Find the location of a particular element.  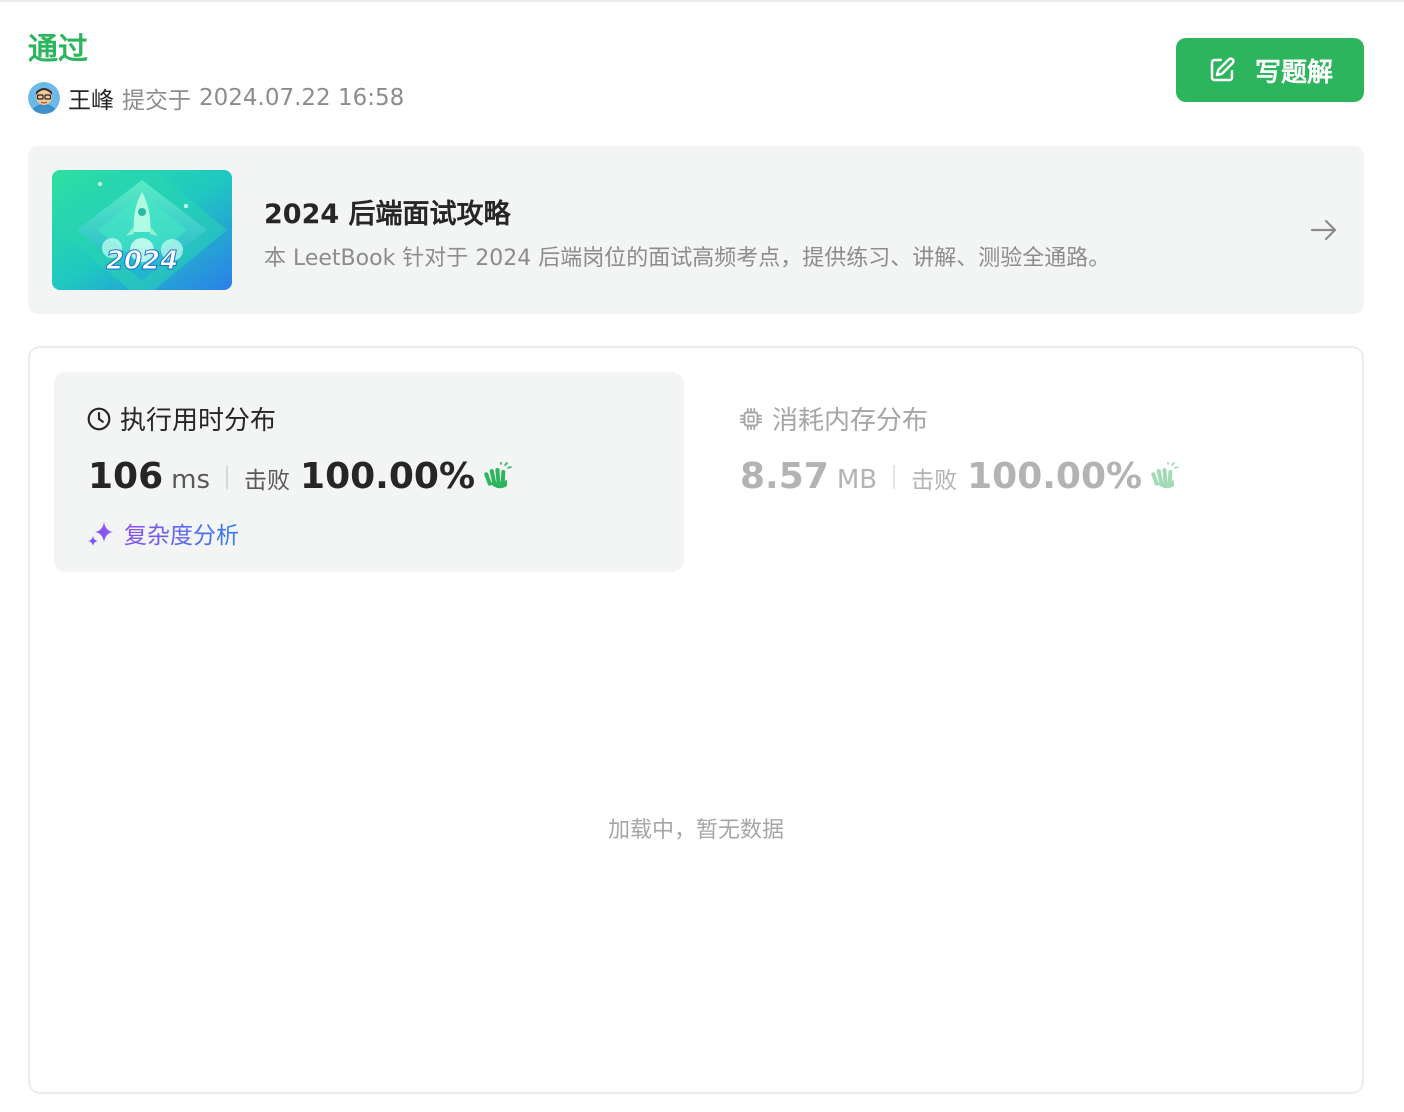

avatar-image is located at coordinates (44, 98).